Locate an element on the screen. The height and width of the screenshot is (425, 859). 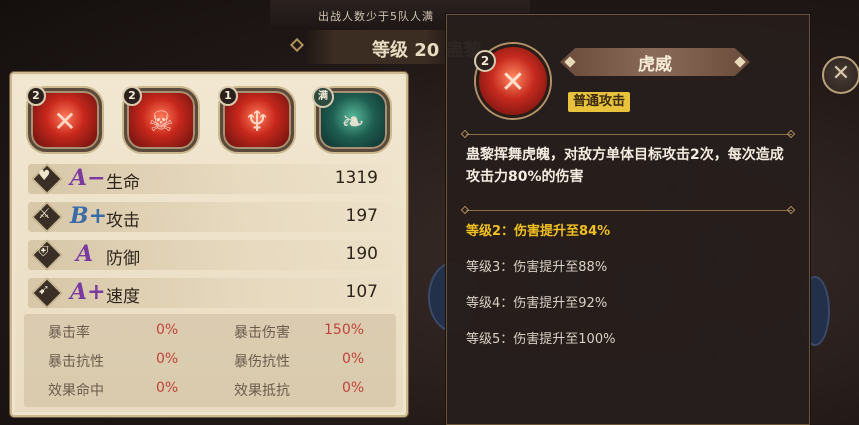
stat-name: 生命 is located at coordinates (123, 183).